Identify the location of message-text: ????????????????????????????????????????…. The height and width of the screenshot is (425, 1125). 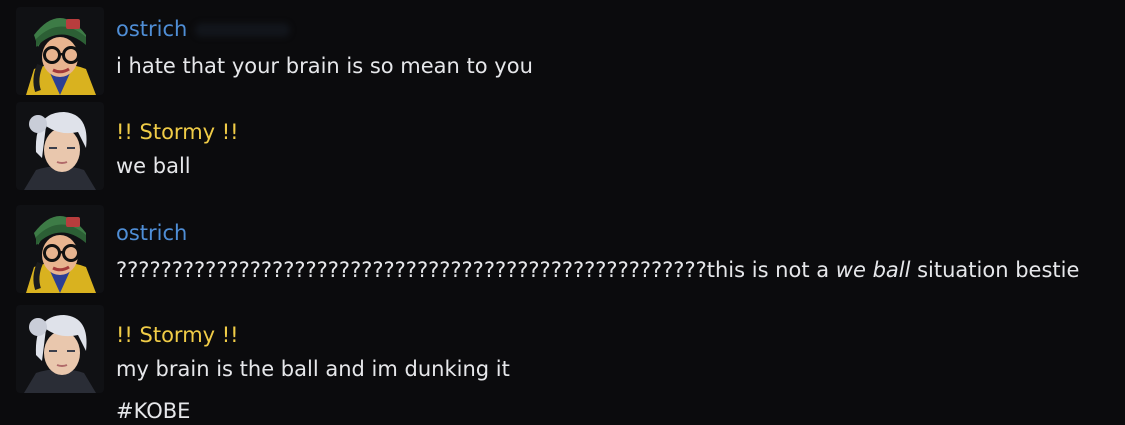
(597, 270).